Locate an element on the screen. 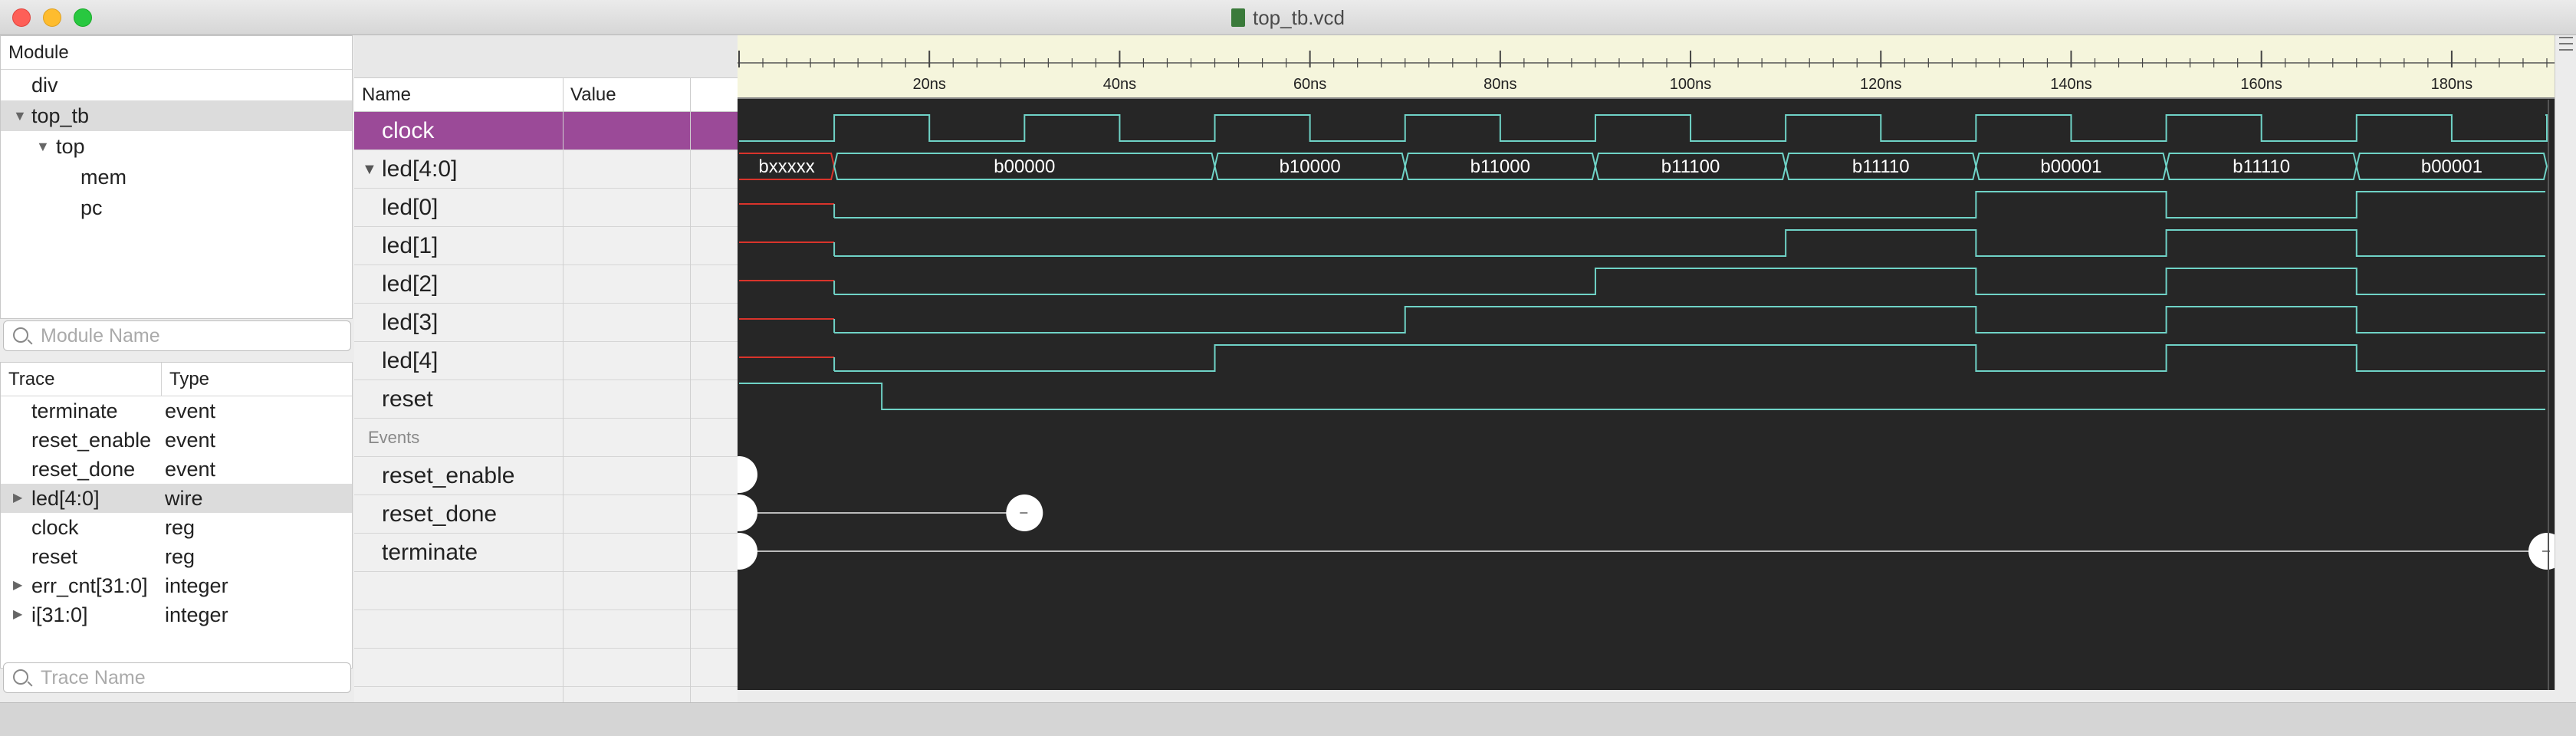 Image resolution: width=2576 pixels, height=736 pixels. signal-row: led[0] is located at coordinates (546, 208).